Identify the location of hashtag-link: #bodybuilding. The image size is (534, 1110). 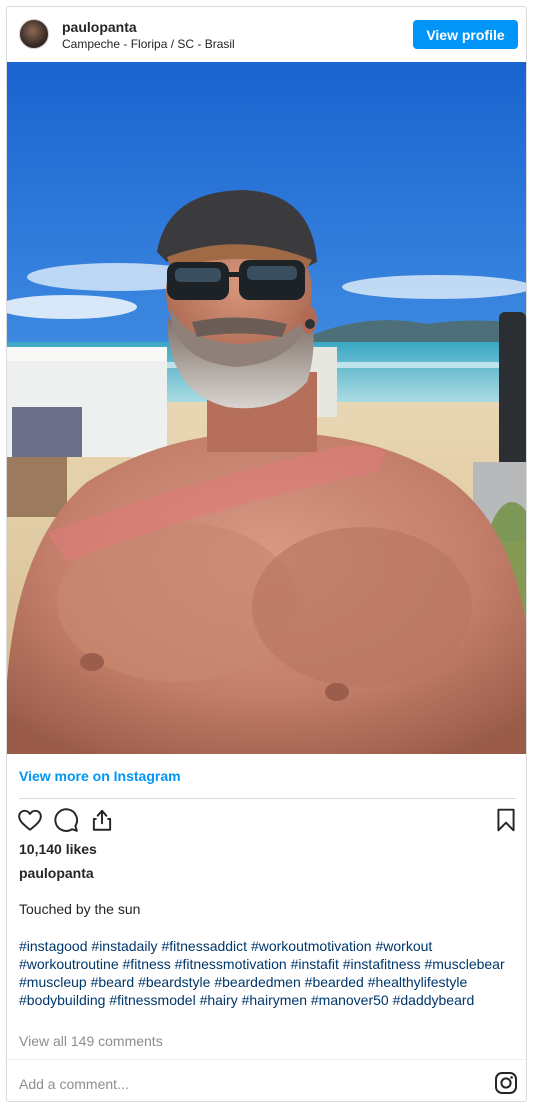
(62, 1000).